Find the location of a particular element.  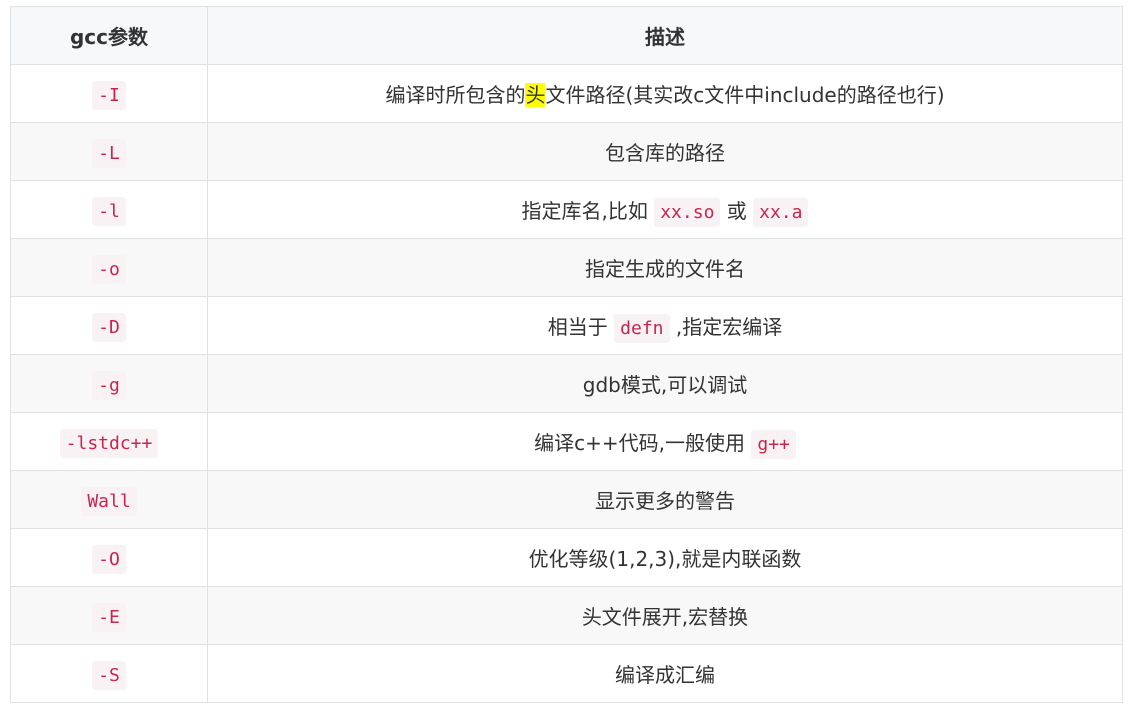

param-cell: -lstdc++ is located at coordinates (109, 441).